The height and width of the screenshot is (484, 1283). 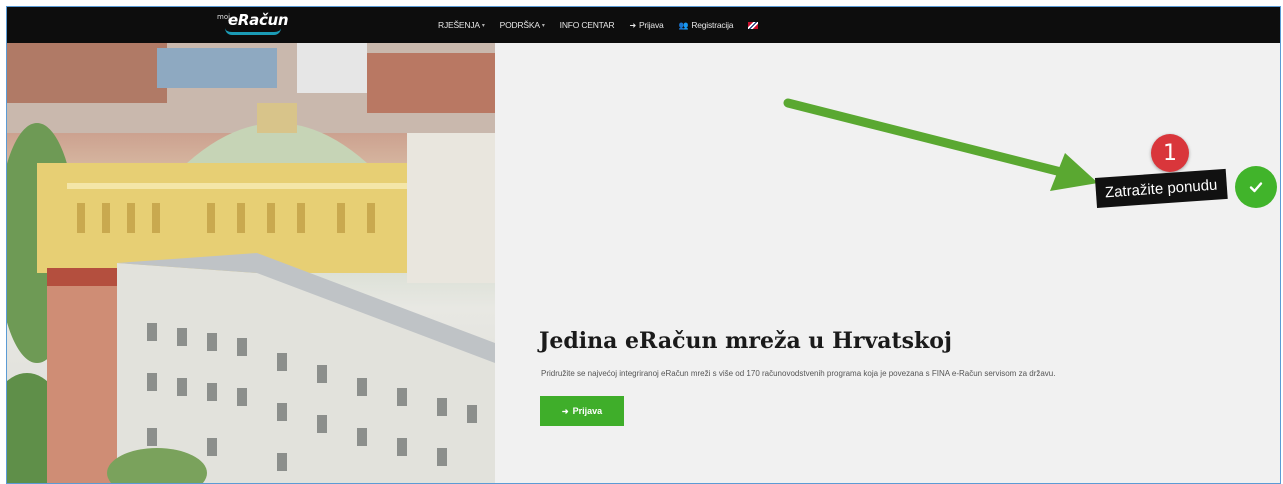 What do you see at coordinates (745, 341) in the screenshot?
I see `hero-title: Jedina eRačun mreža u Hrvatskoj` at bounding box center [745, 341].